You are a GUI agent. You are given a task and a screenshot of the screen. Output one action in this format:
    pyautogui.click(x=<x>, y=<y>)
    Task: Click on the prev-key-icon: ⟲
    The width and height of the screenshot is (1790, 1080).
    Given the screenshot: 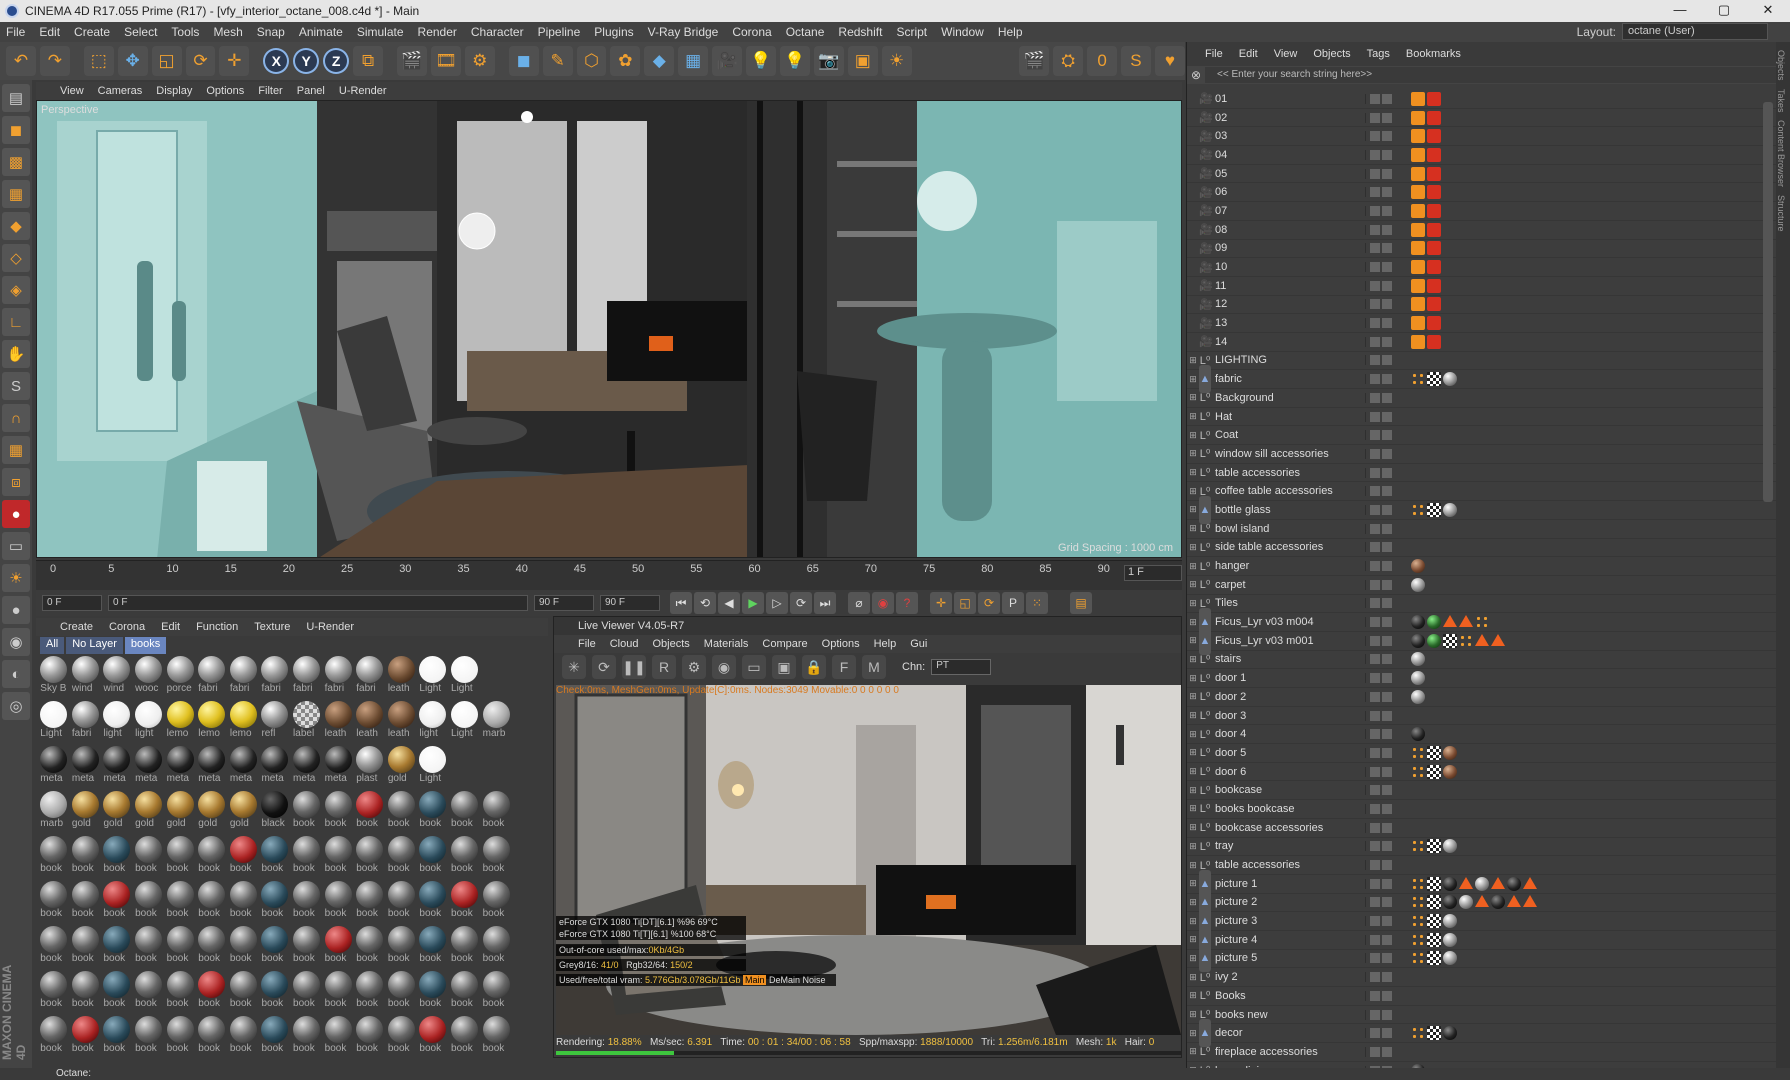 What is the action you would take?
    pyautogui.click(x=705, y=603)
    